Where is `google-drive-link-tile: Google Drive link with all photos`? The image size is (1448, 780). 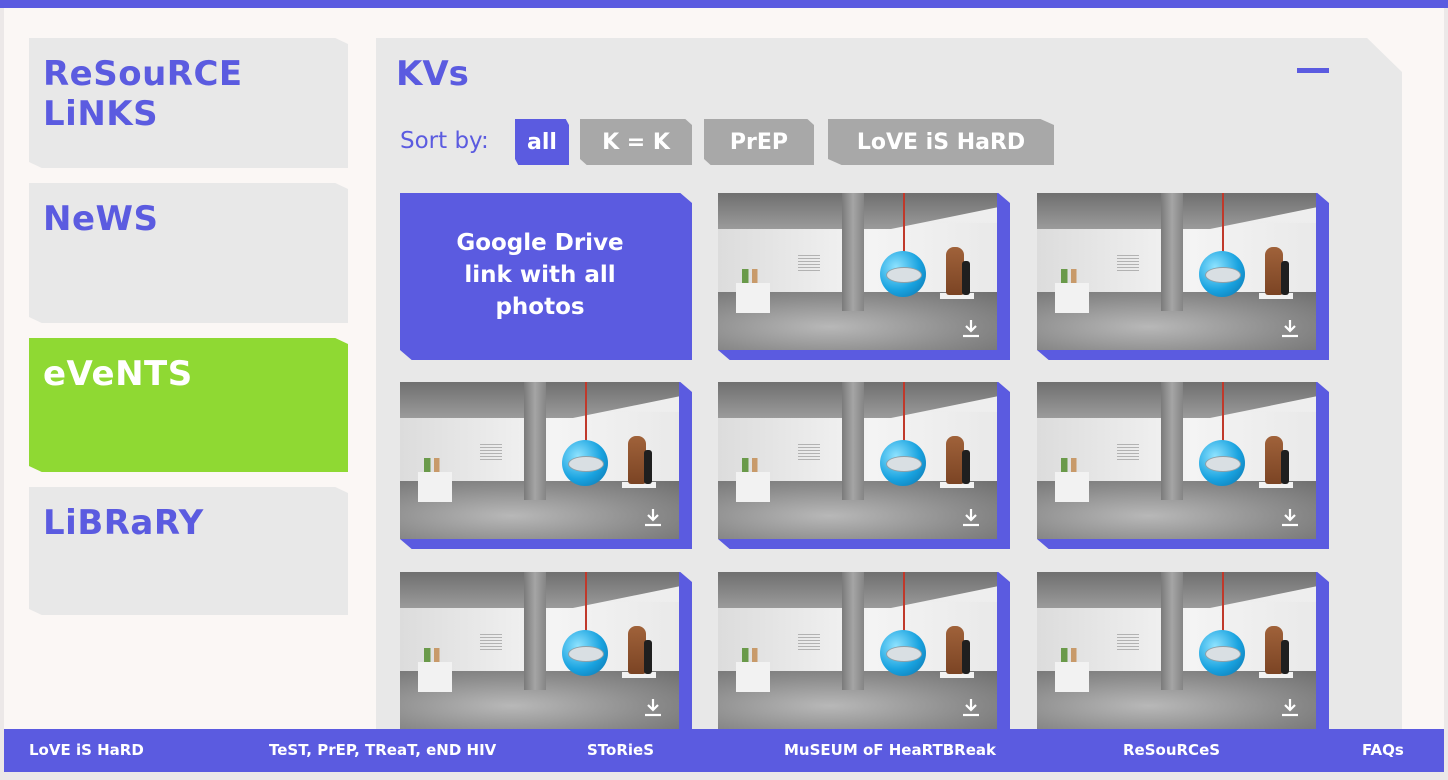
google-drive-link-tile: Google Drive link with all photos is located at coordinates (546, 276).